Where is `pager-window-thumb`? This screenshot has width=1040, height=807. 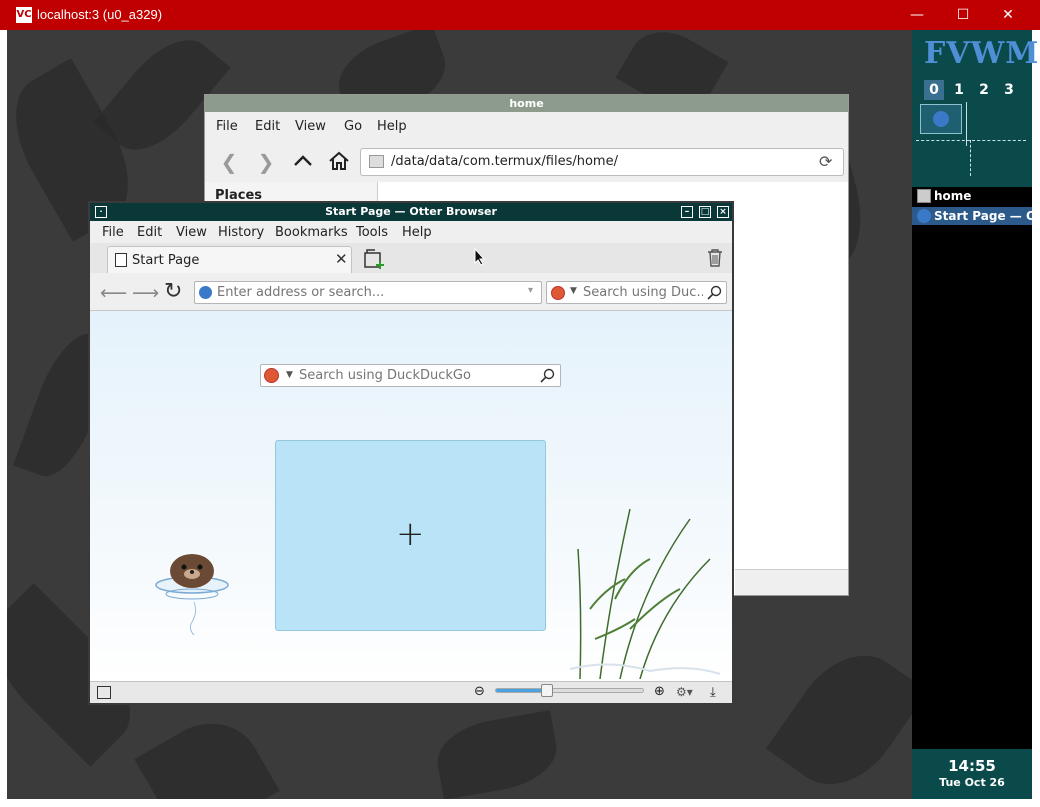
pager-window-thumb is located at coordinates (941, 119).